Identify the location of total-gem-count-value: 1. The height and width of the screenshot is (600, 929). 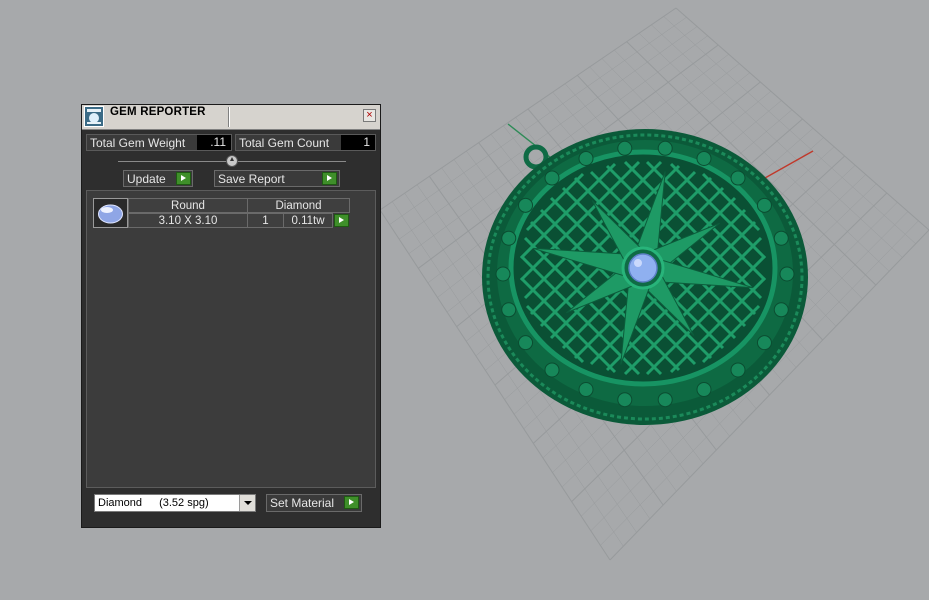
(358, 142).